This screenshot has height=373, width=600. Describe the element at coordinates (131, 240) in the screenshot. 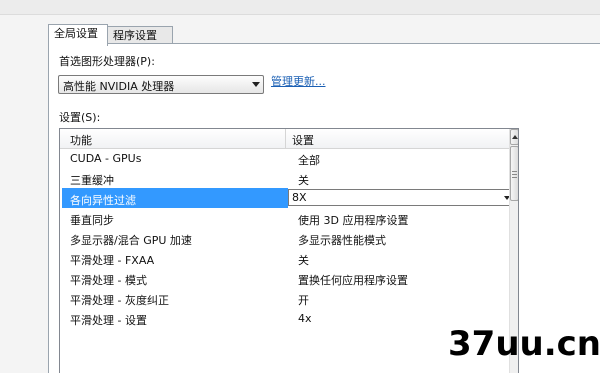

I see `feature-name: 多显示器/混合 GPU 加速` at that location.